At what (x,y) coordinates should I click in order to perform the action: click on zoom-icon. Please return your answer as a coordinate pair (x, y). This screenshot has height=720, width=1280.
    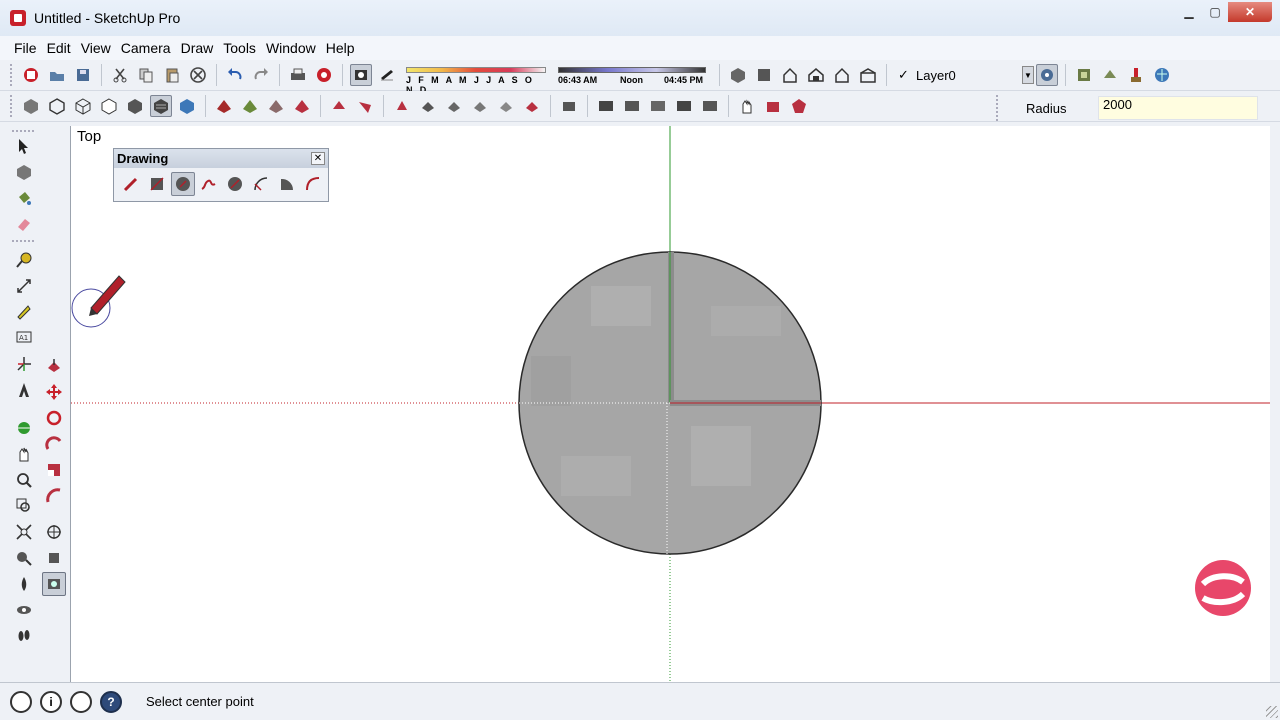
    Looking at the image, I should click on (24, 480).